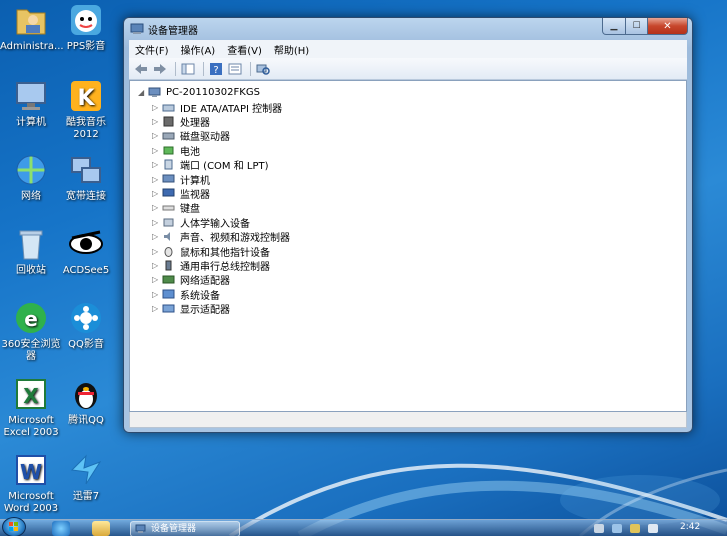 The height and width of the screenshot is (536, 727). What do you see at coordinates (86, 325) in the screenshot?
I see `desktop-icon: QQ影音` at bounding box center [86, 325].